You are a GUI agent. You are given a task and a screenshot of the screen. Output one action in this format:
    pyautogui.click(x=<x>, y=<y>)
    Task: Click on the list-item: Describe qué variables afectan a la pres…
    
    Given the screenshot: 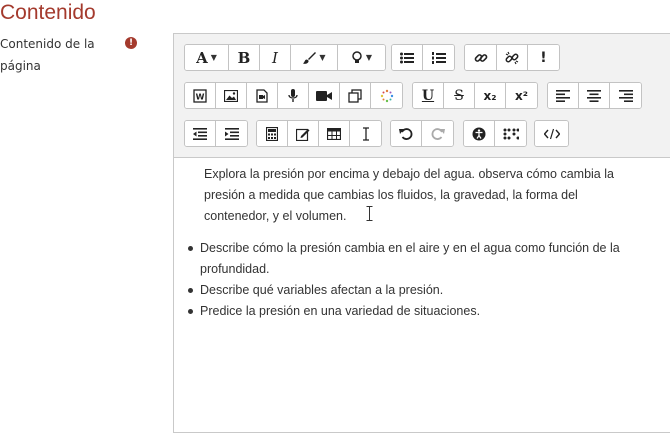 What is the action you would take?
    pyautogui.click(x=423, y=290)
    